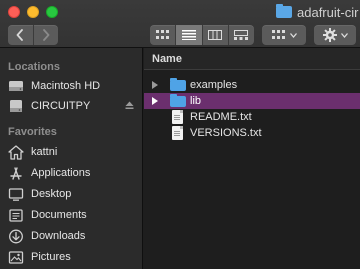 This screenshot has height=269, width=360. I want to click on file-row-examples: examples, so click(252, 85).